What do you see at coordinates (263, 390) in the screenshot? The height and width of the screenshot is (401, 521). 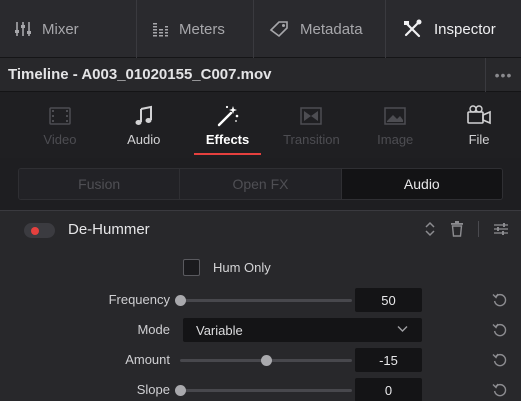 I see `slope-slider` at bounding box center [263, 390].